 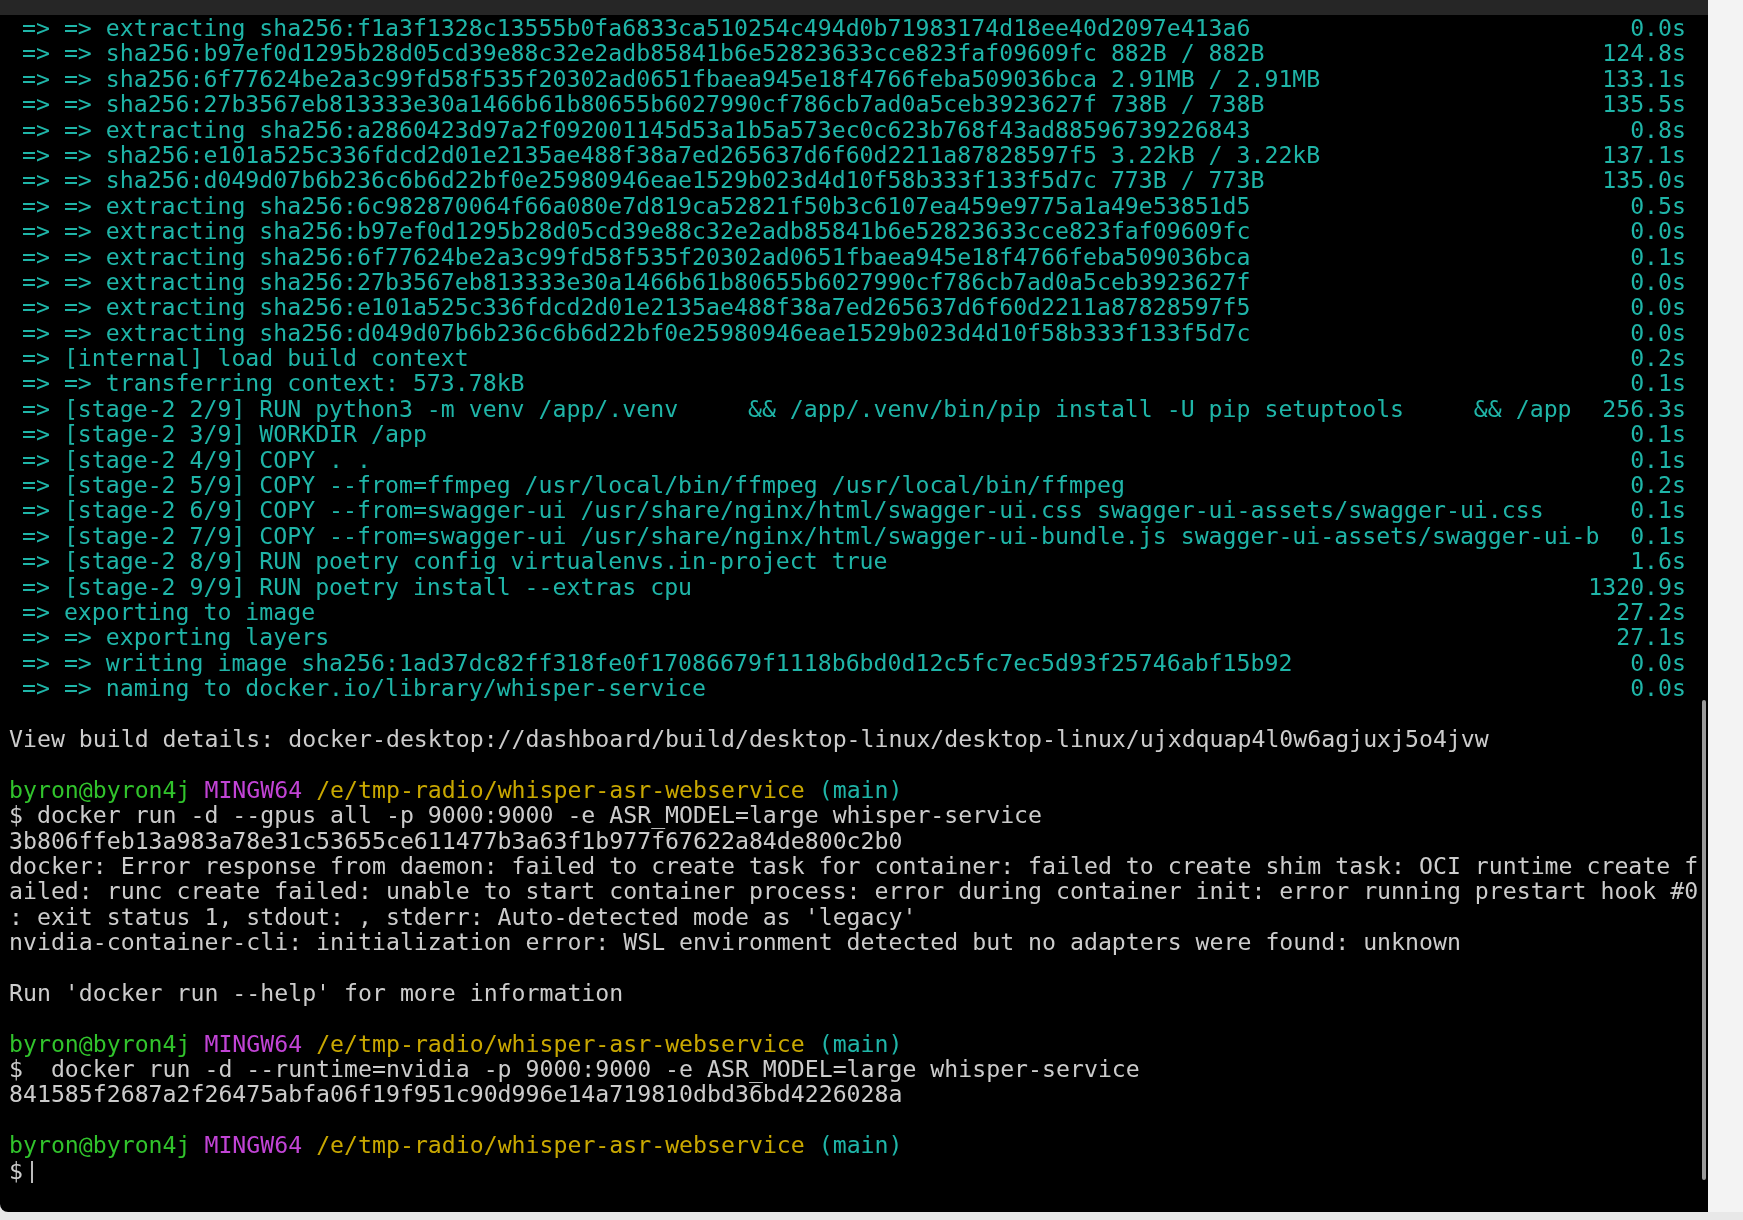 I want to click on duration-text: 0.5s, so click(x=1658, y=205).